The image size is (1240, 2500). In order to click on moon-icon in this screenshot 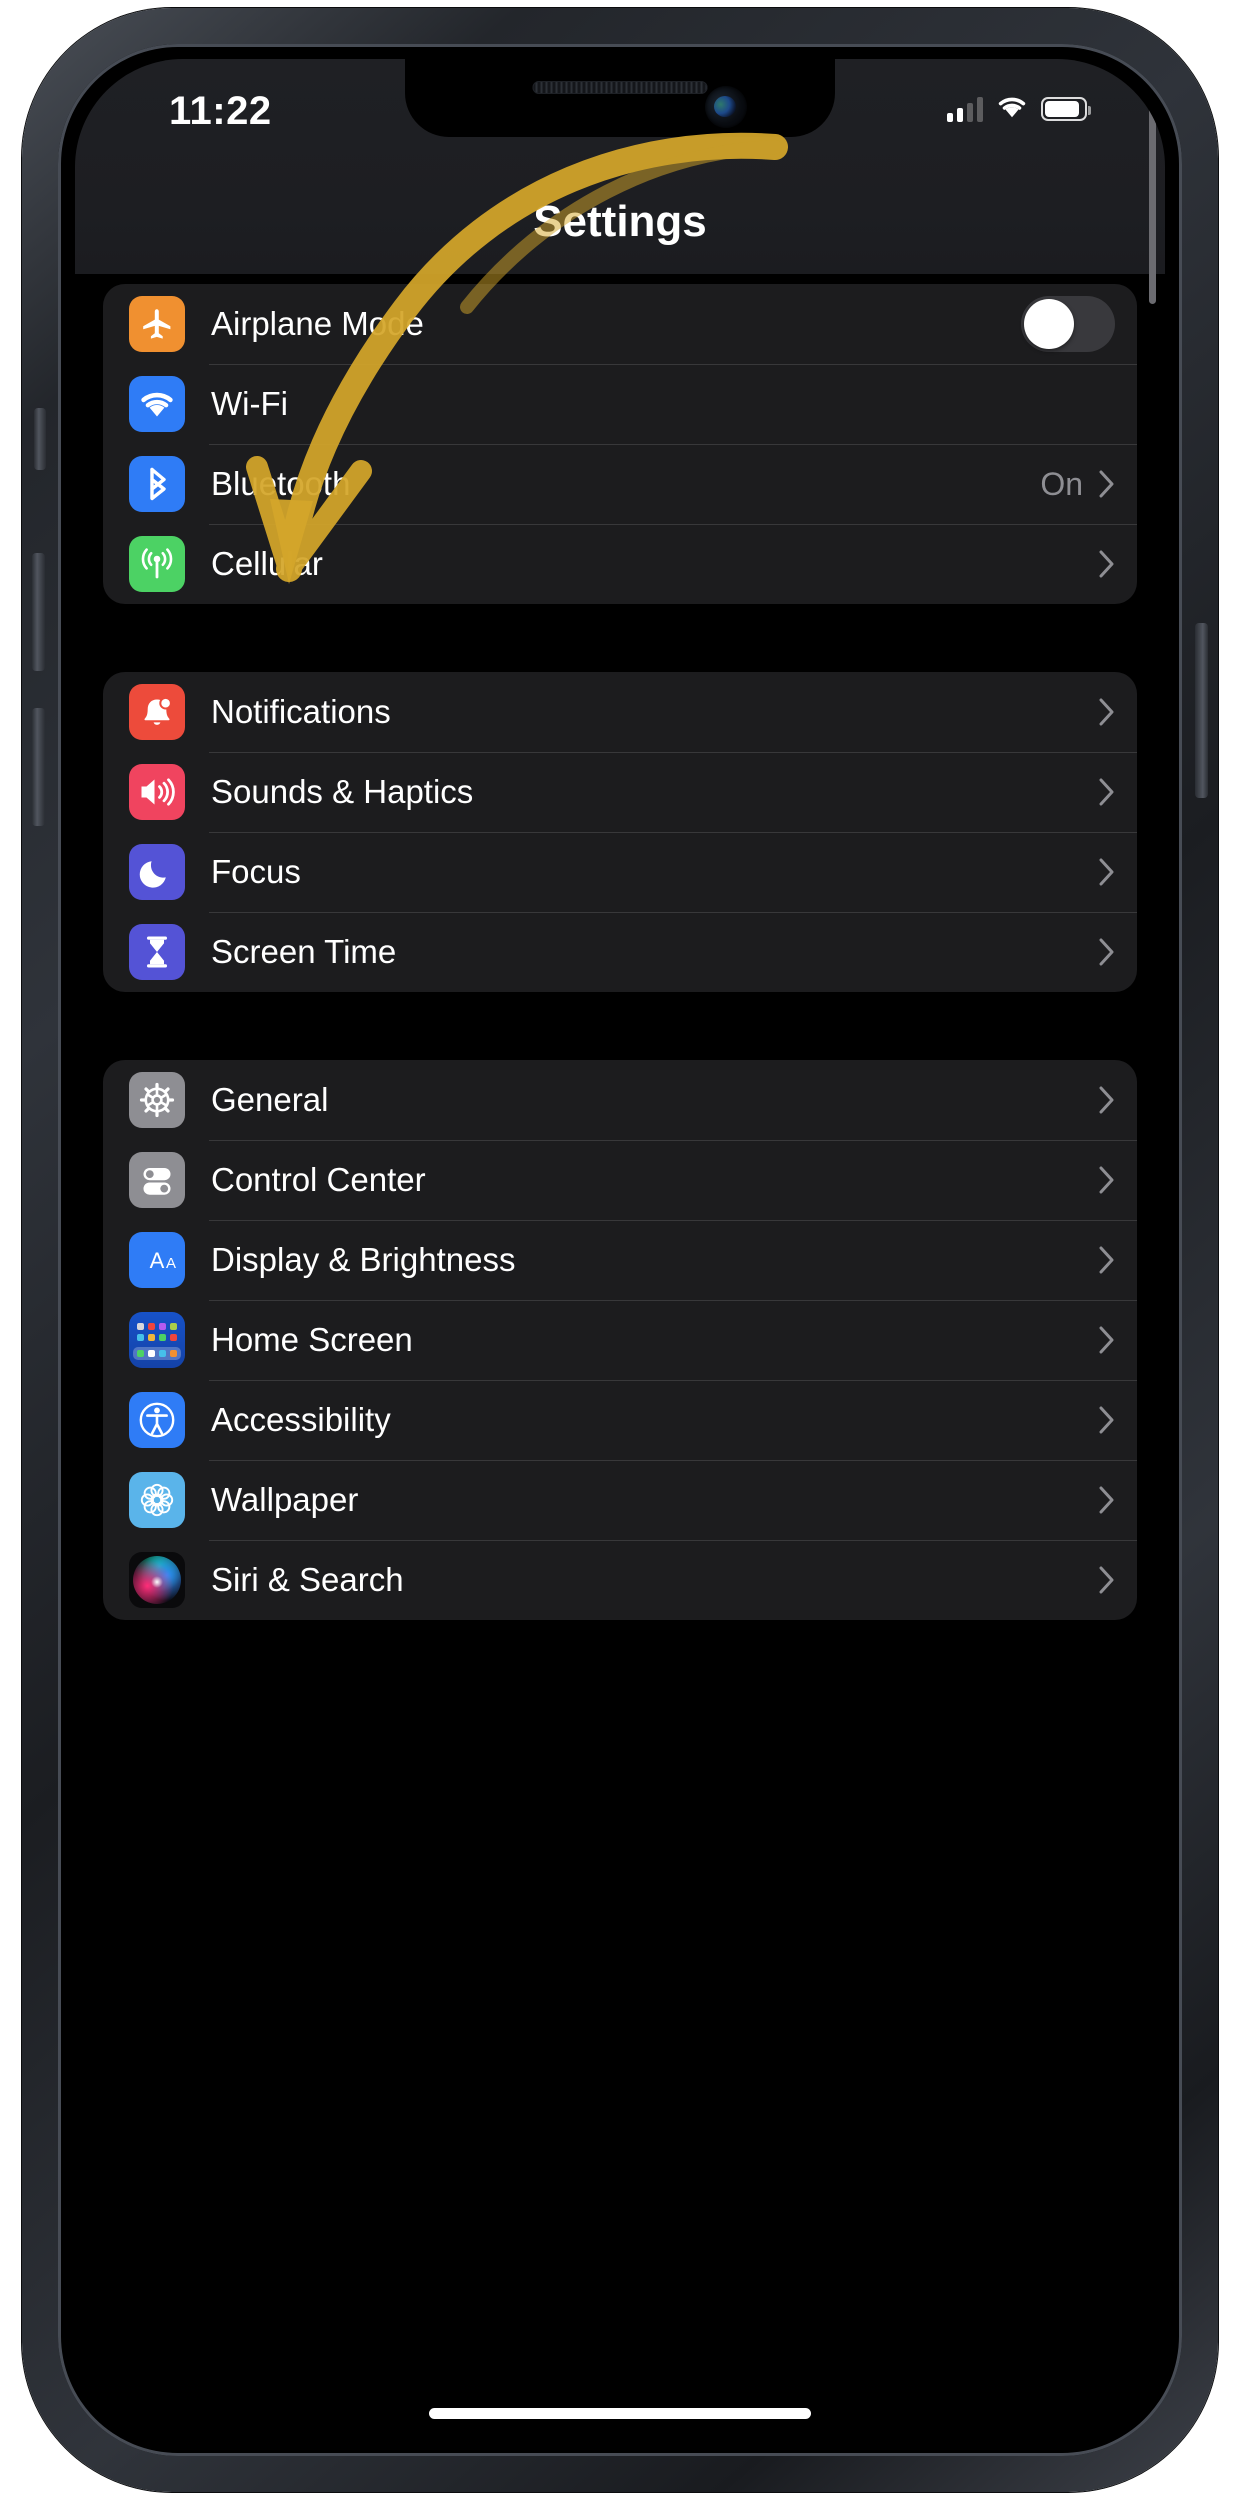, I will do `click(157, 872)`.